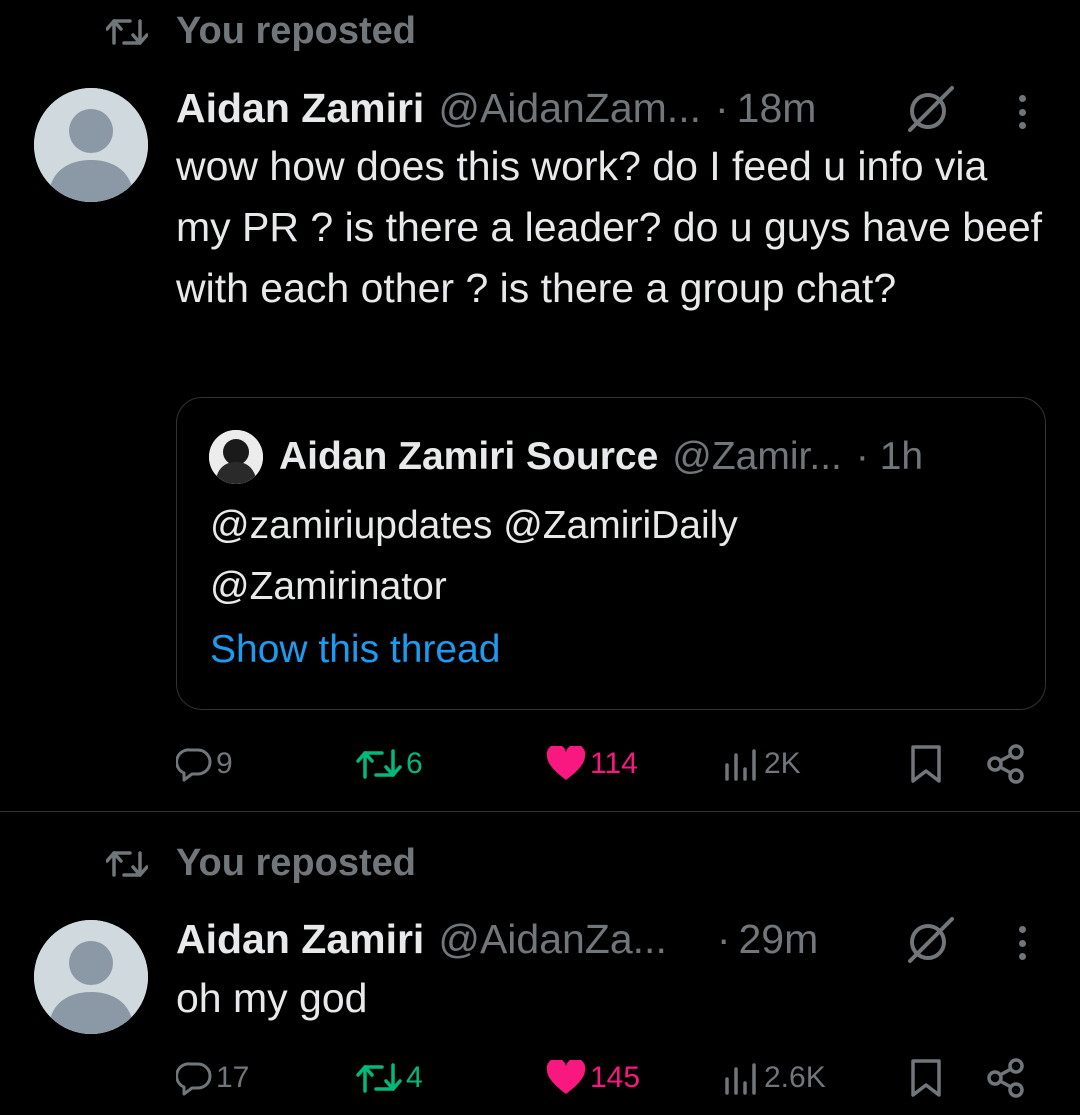 This screenshot has height=1115, width=1080. I want to click on reply-button: 9, so click(204, 764).